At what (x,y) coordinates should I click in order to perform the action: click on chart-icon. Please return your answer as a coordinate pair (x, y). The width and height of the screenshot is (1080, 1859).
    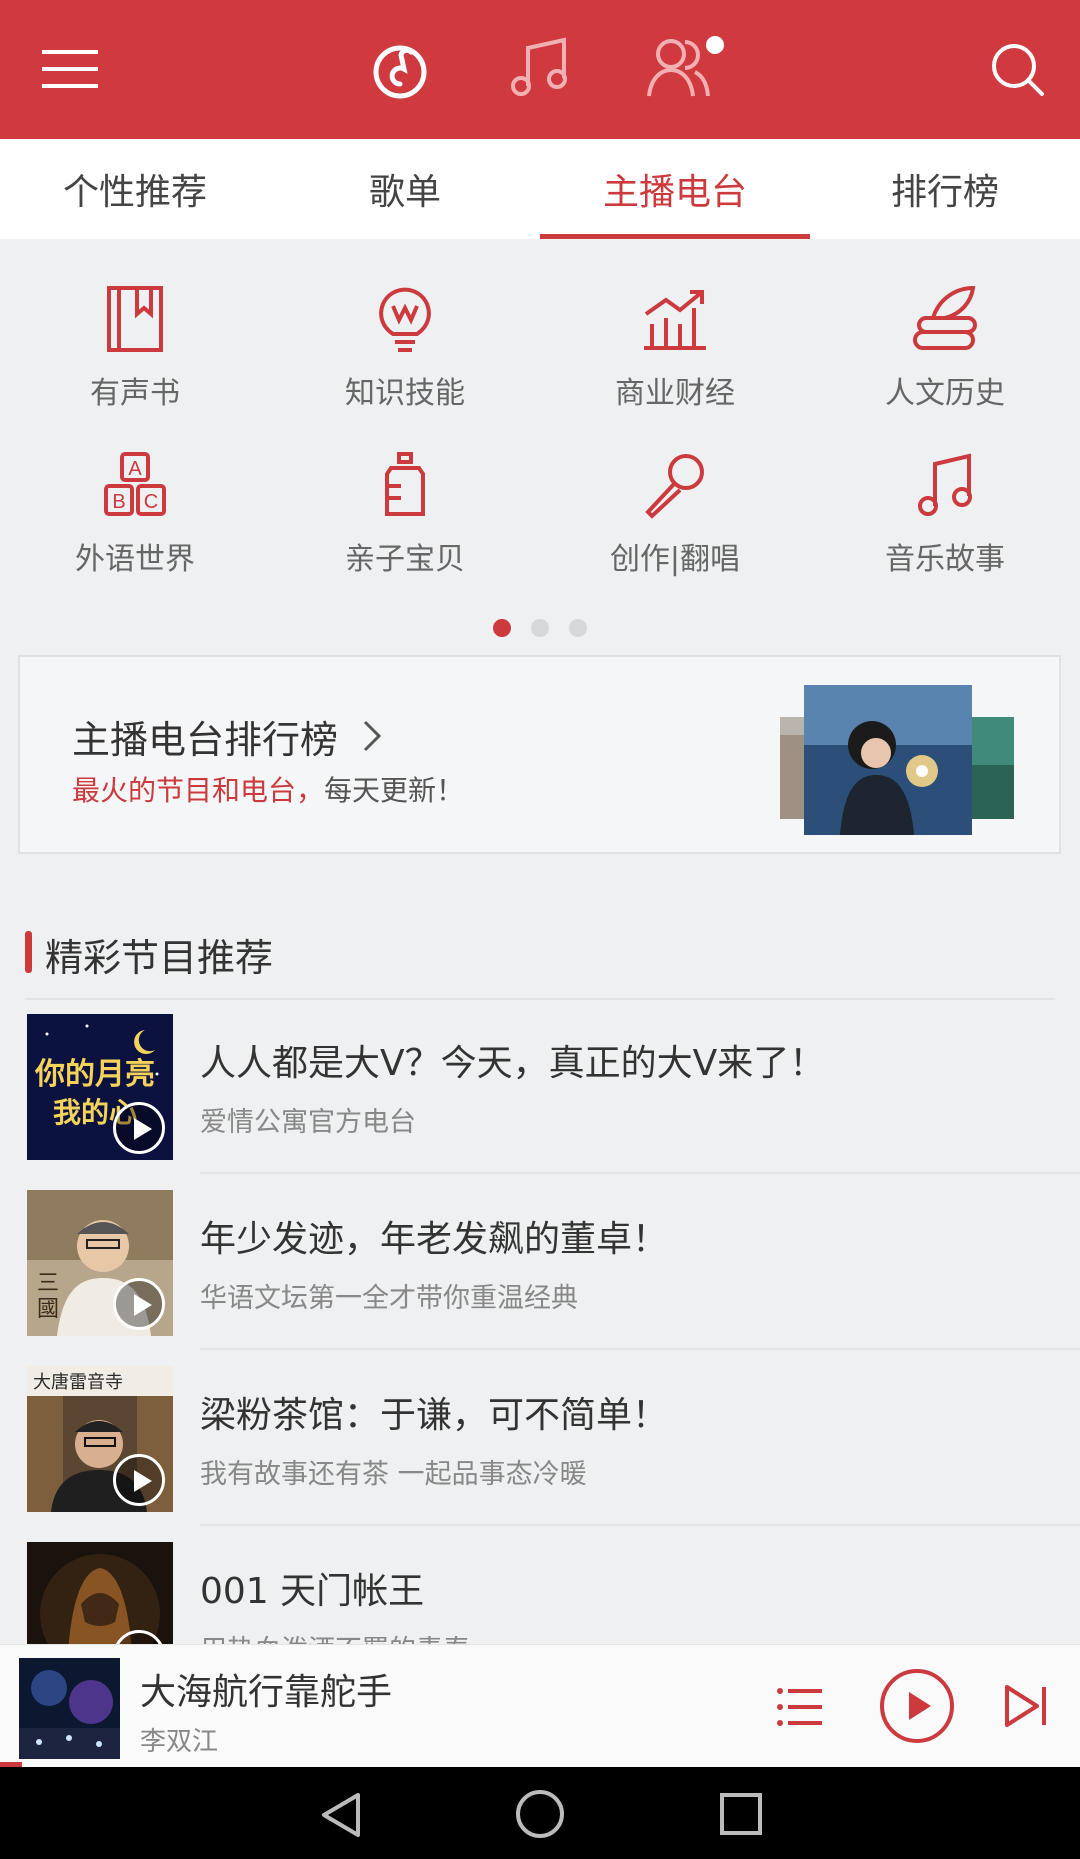
    Looking at the image, I should click on (675, 320).